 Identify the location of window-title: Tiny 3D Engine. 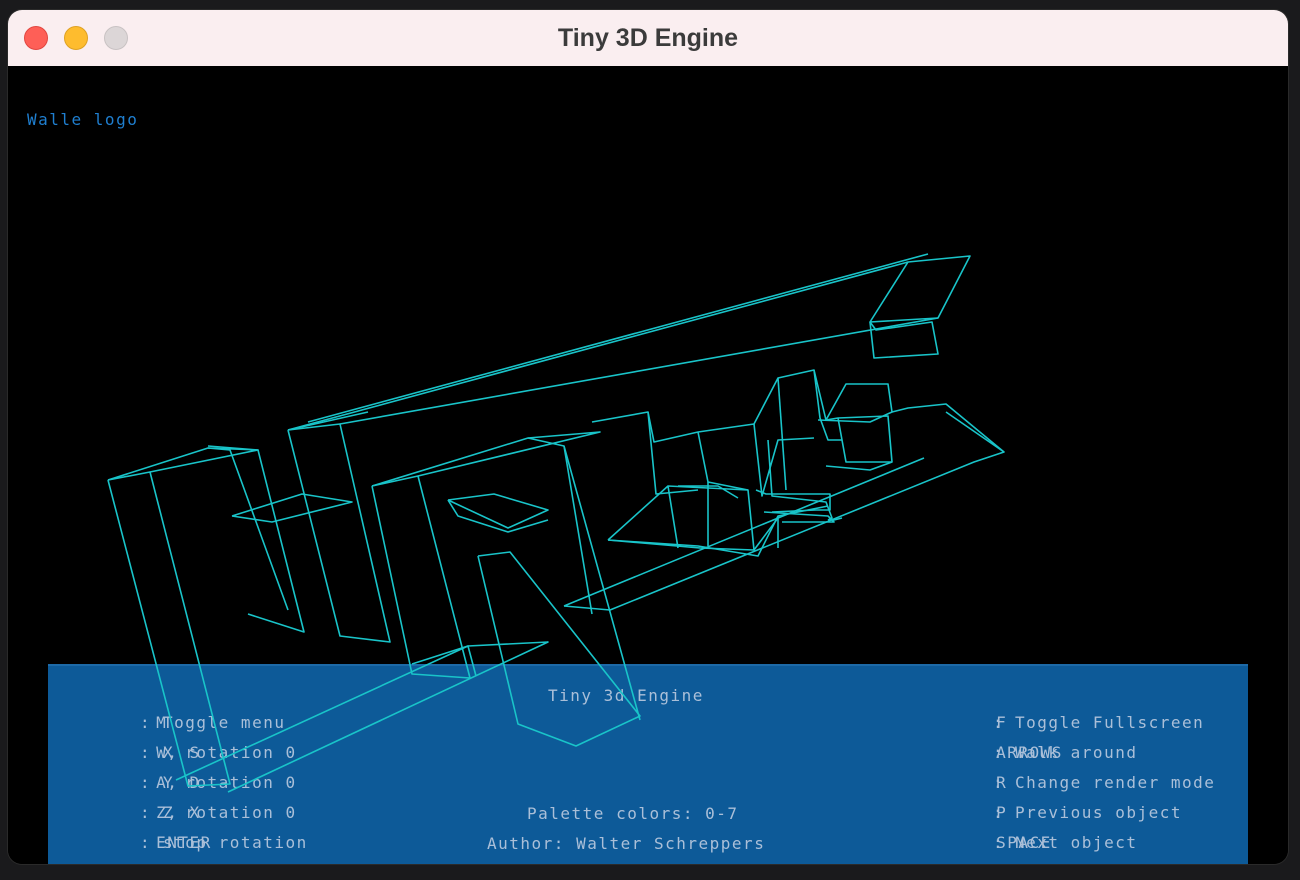
(648, 38).